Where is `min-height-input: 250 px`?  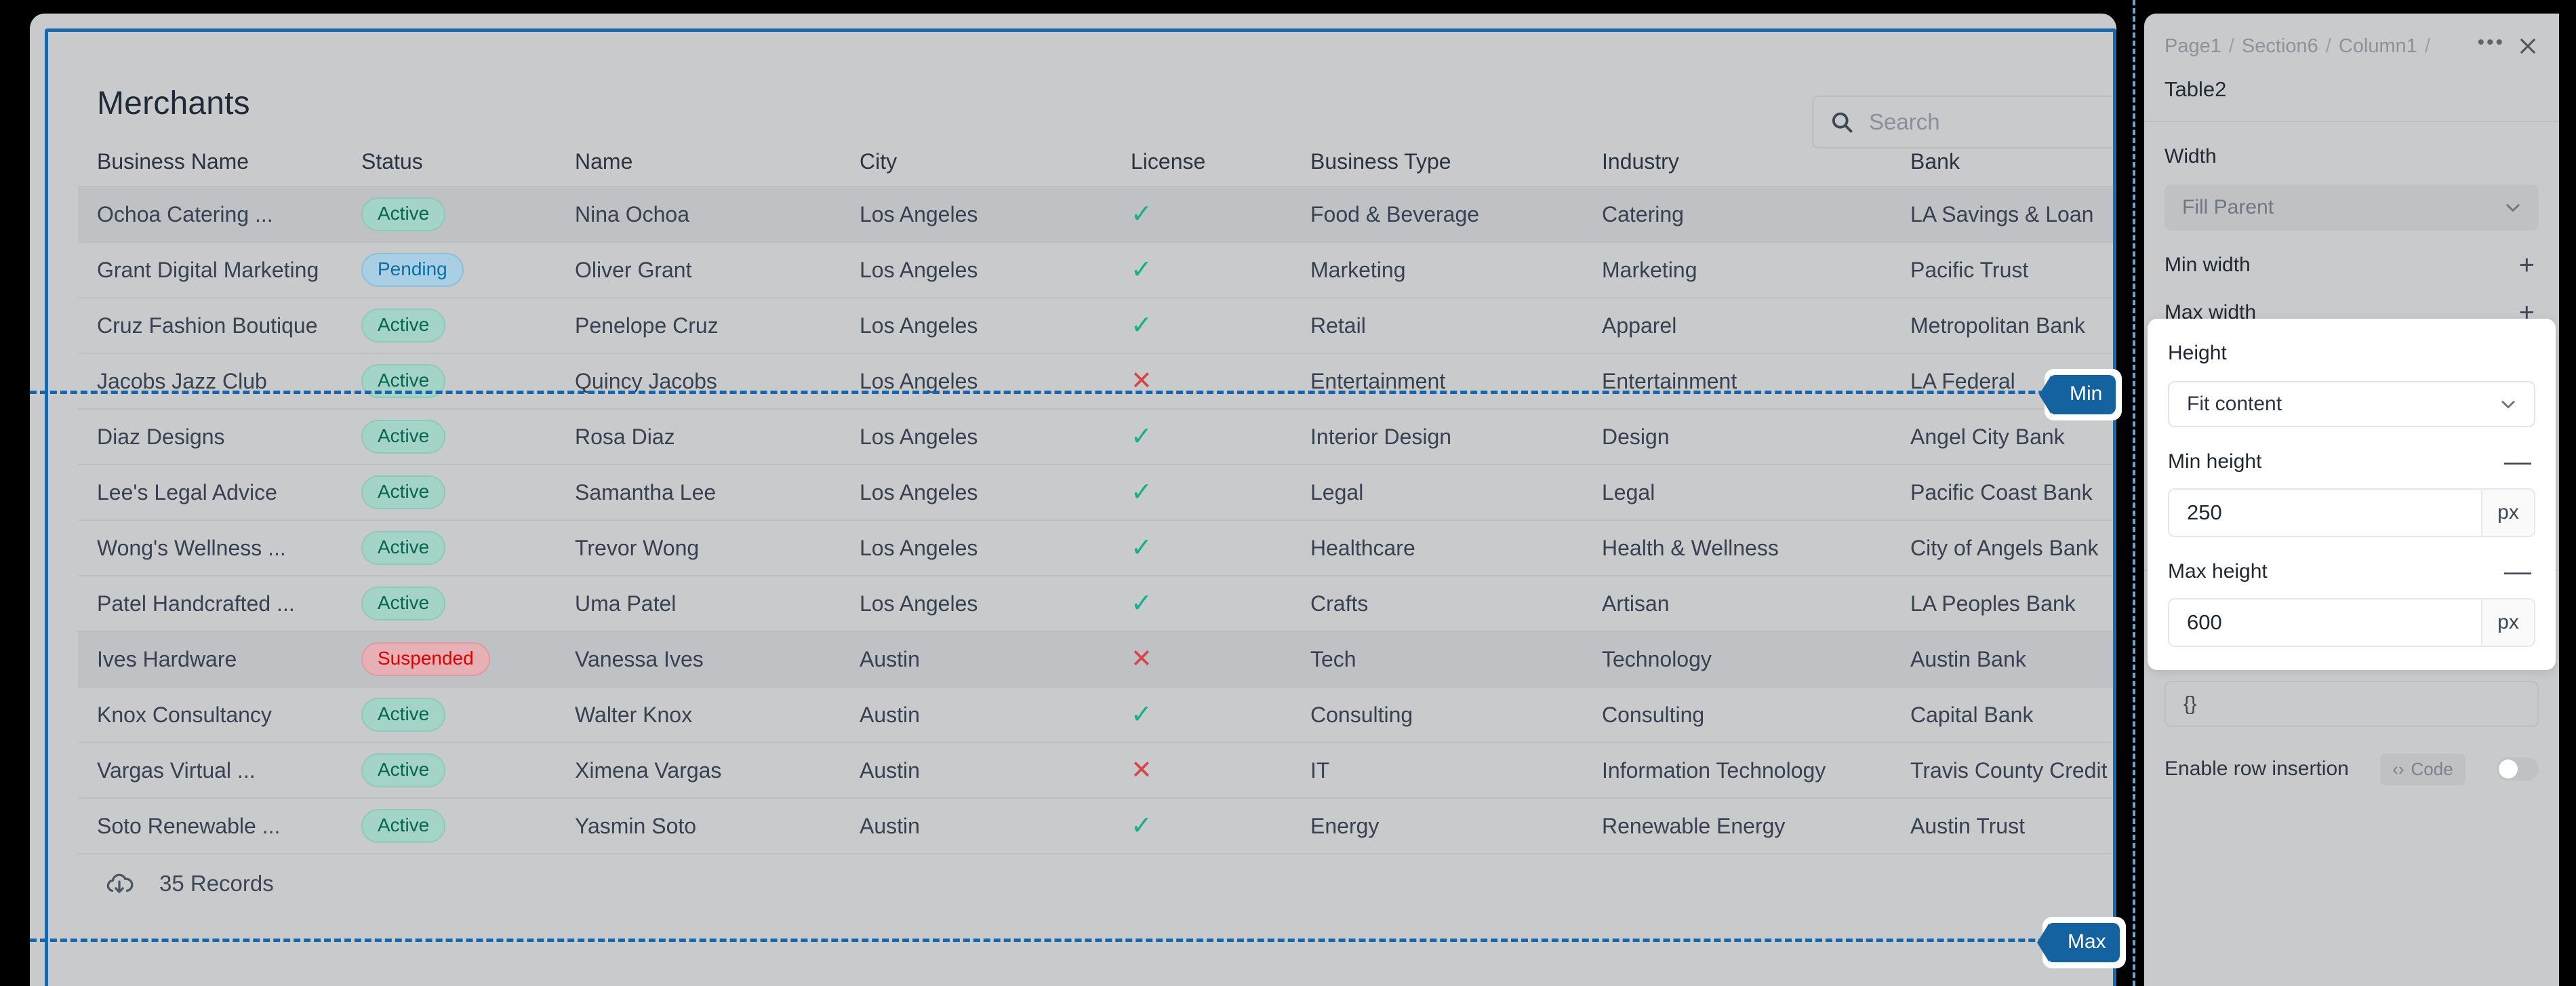
min-height-input: 250 px is located at coordinates (2351, 512).